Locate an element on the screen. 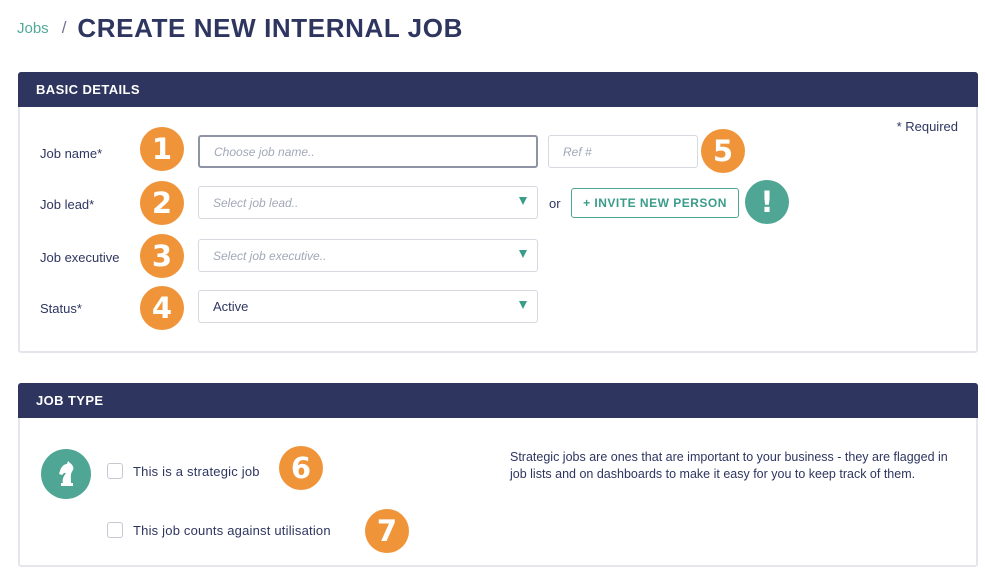  step-badge-7: 7 is located at coordinates (387, 531).